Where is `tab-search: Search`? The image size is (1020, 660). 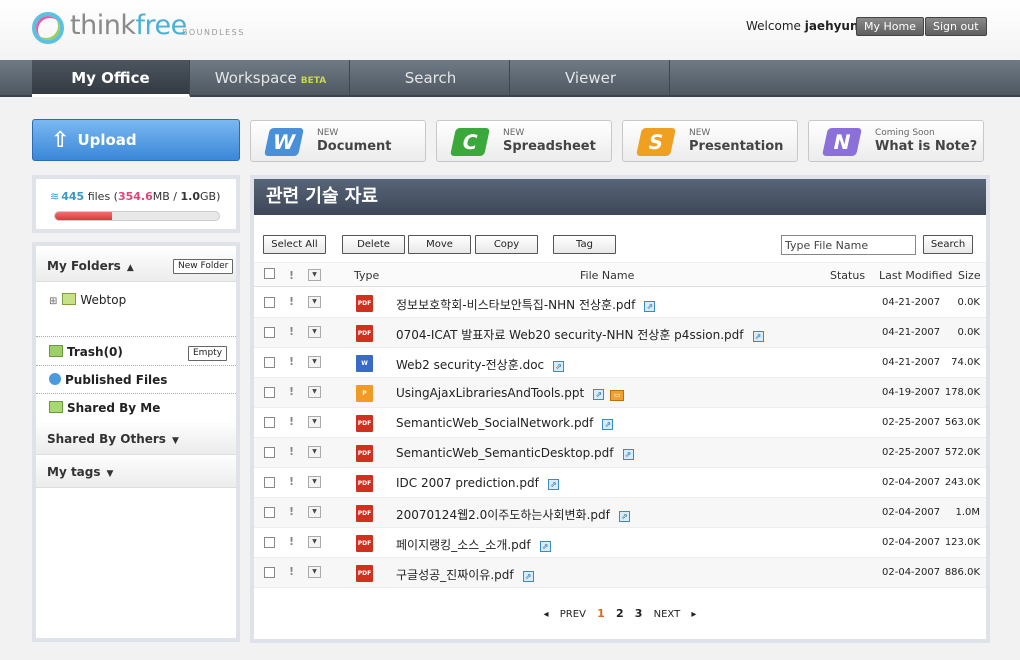
tab-search: Search is located at coordinates (431, 78).